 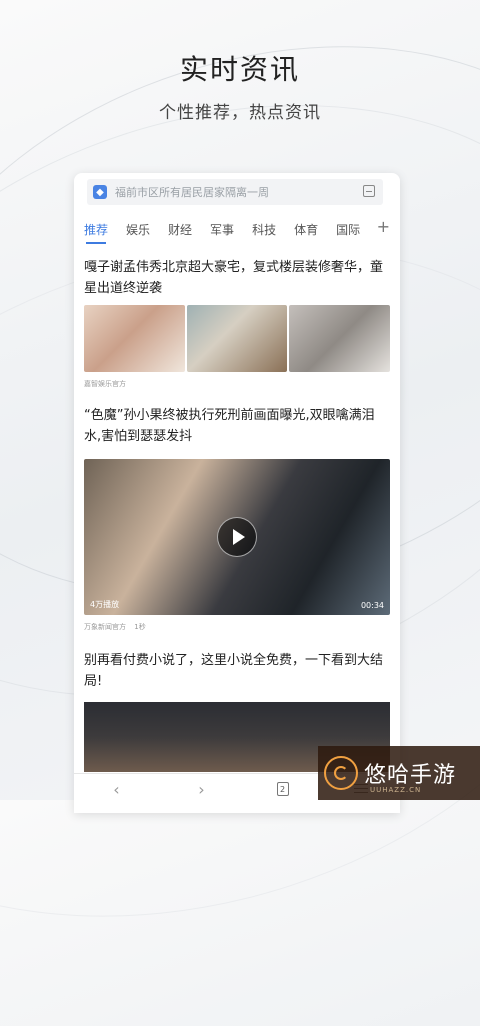 What do you see at coordinates (105, 384) in the screenshot?
I see `article-source: 嘉智娱乐官方` at bounding box center [105, 384].